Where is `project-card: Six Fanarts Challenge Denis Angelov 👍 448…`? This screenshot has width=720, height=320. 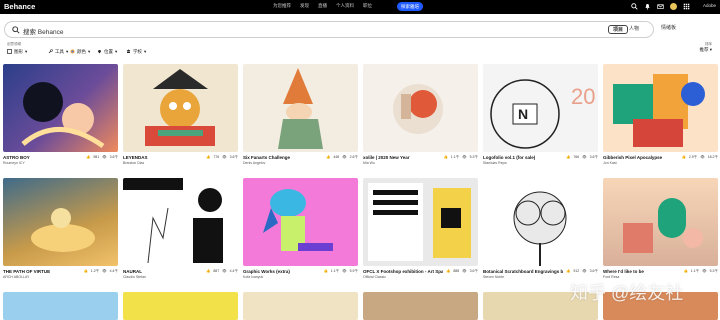 project-card: Six Fanarts Challenge Denis Angelov 👍 448… is located at coordinates (300, 117).